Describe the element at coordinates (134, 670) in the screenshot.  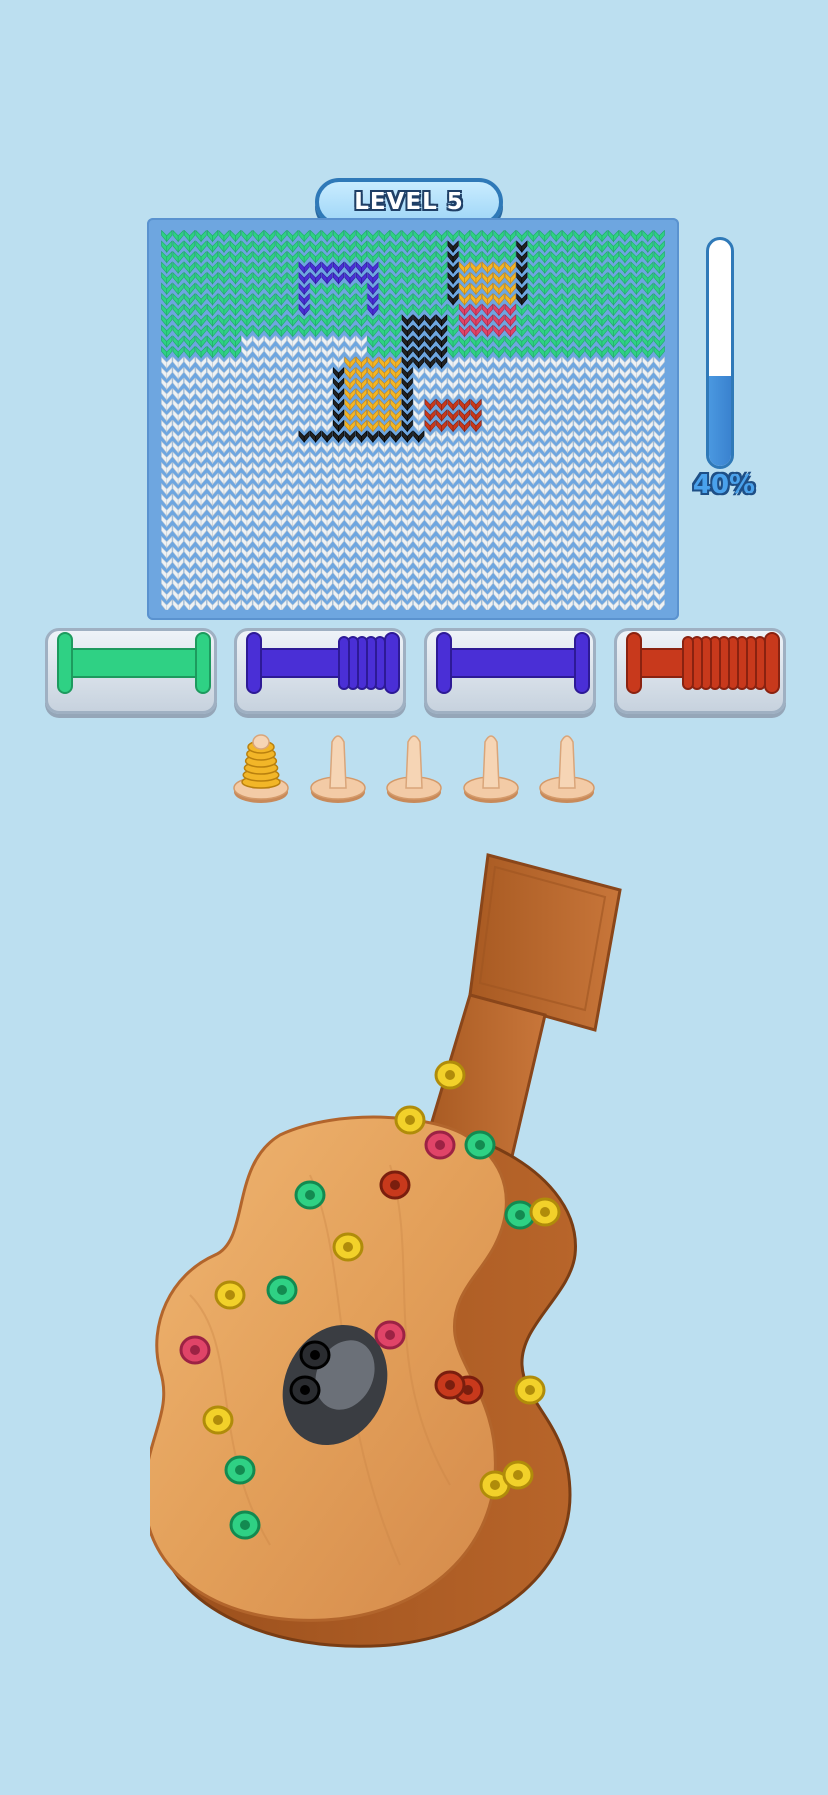
I see `spool-green` at that location.